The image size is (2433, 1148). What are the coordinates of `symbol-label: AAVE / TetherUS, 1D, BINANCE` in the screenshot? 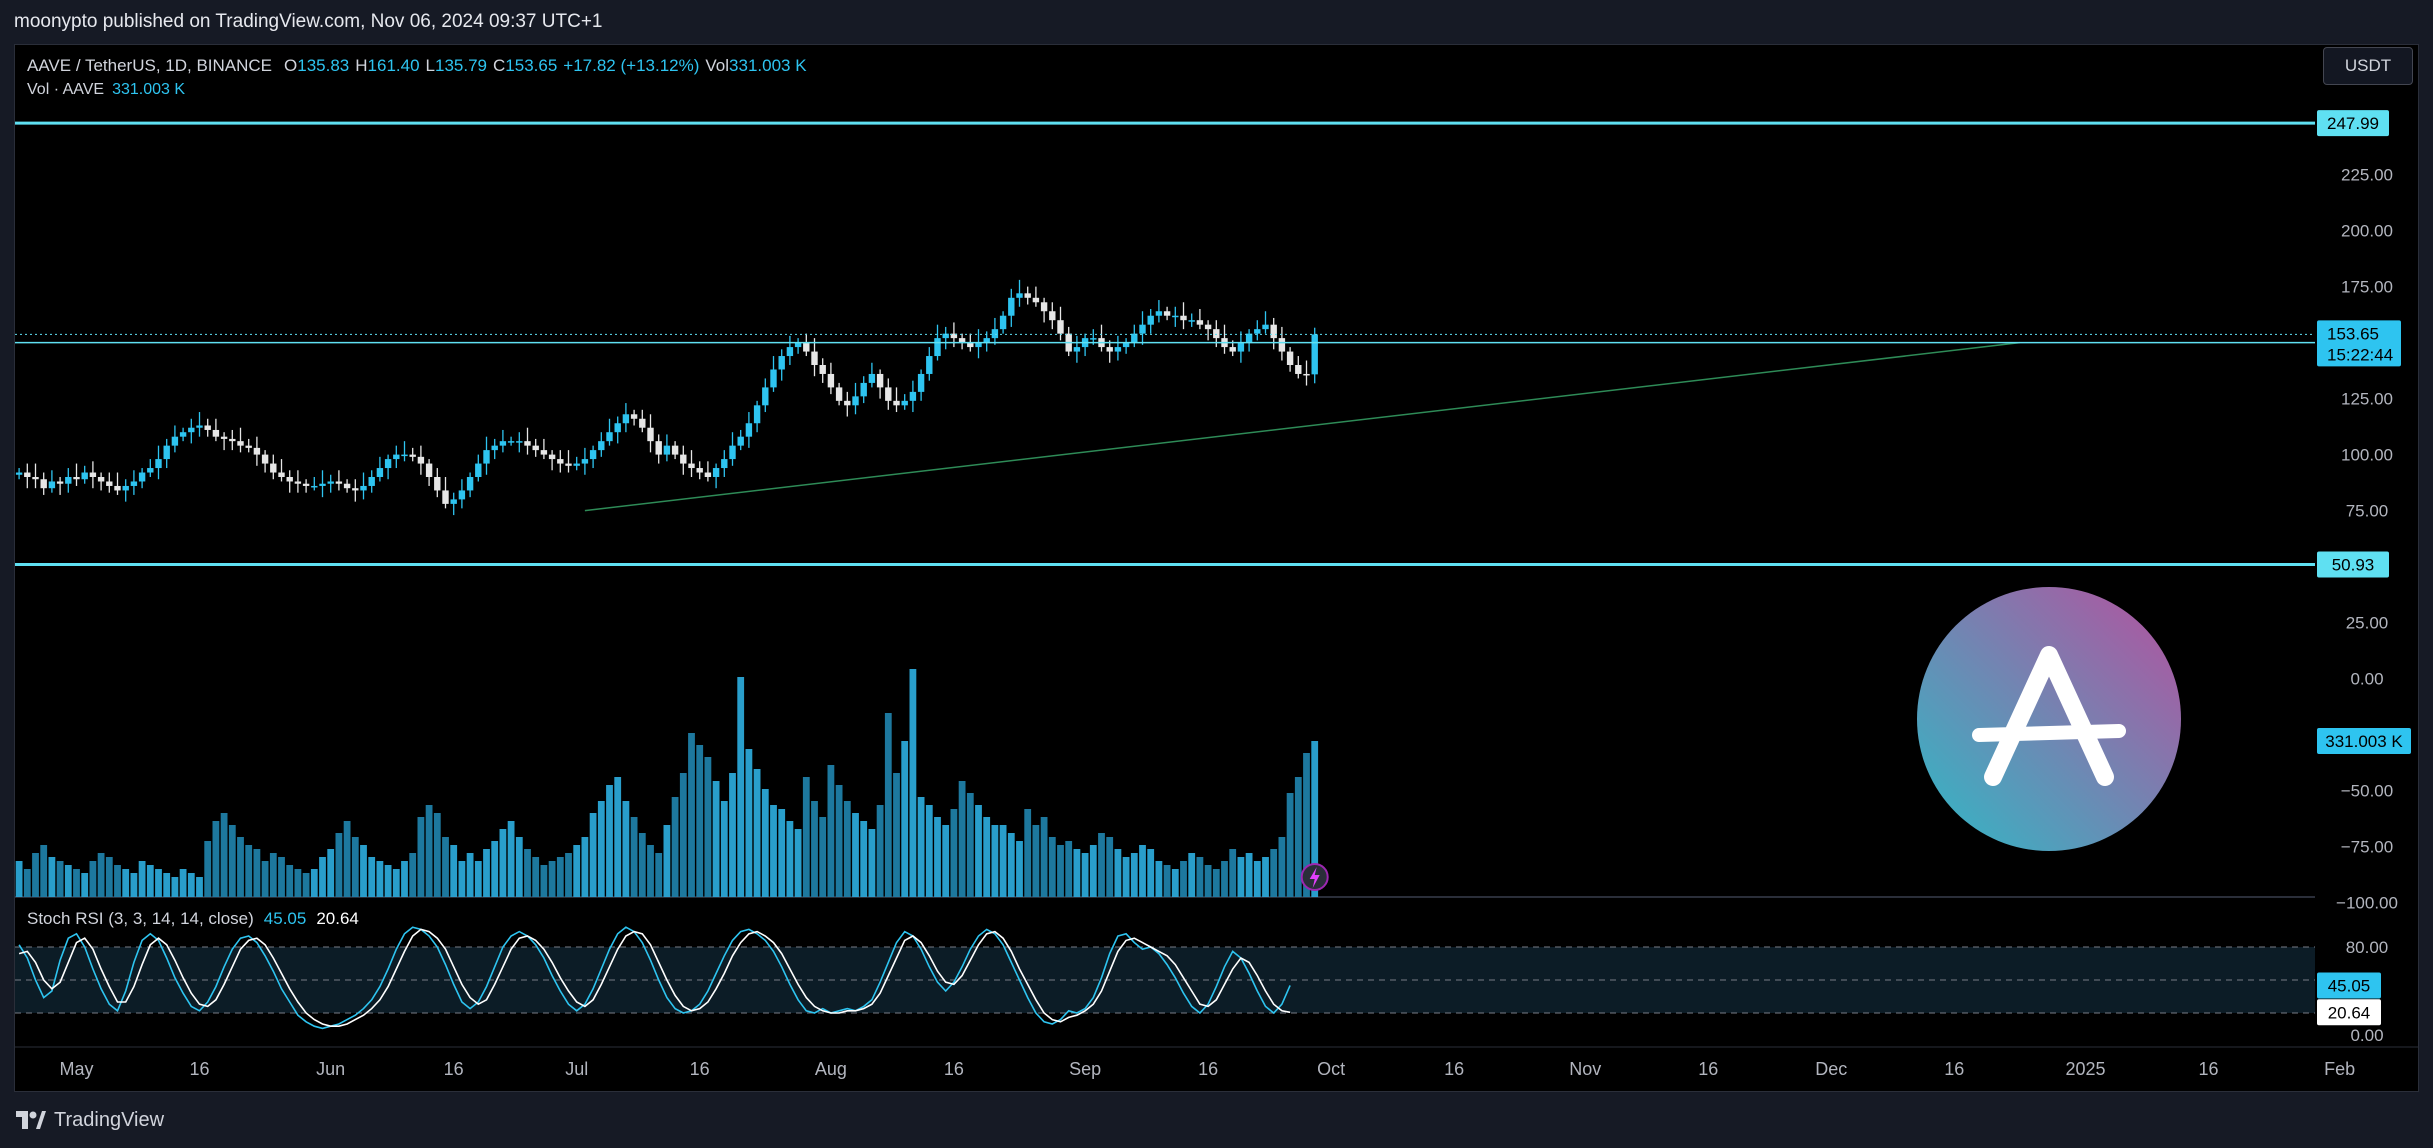 It's located at (149, 66).